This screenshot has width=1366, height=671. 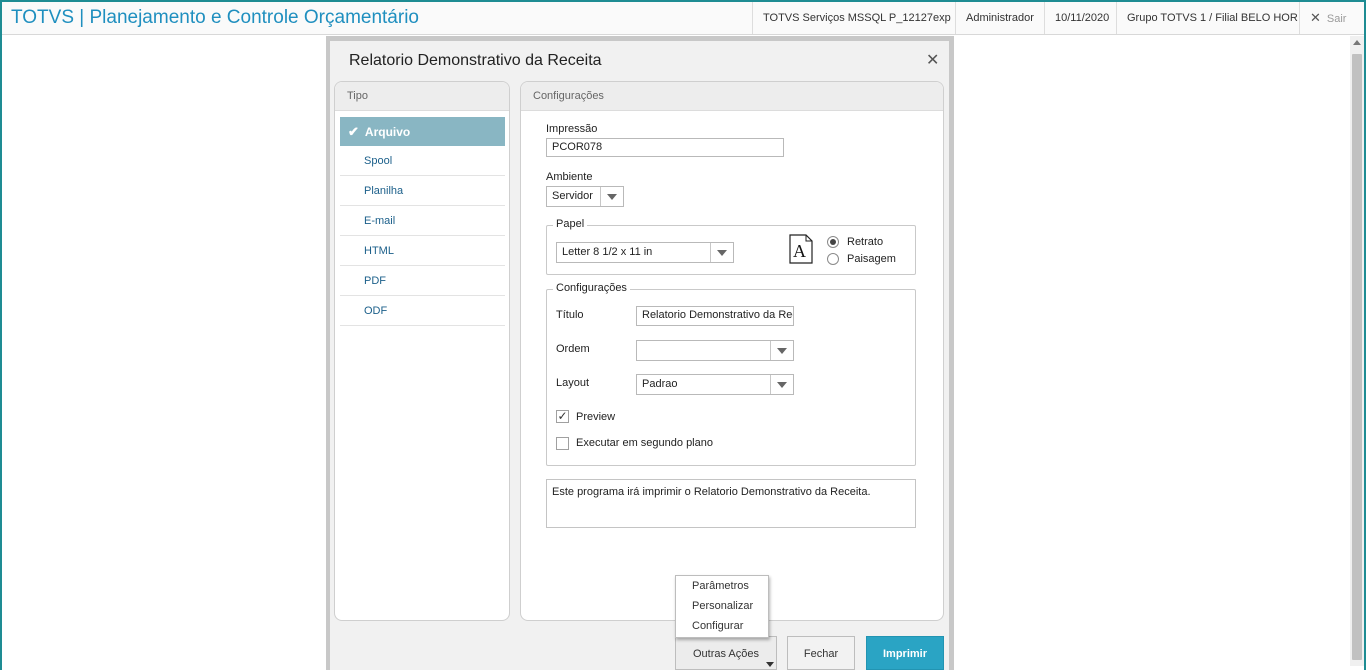 What do you see at coordinates (660, 384) in the screenshot?
I see `layout-value: Padrao` at bounding box center [660, 384].